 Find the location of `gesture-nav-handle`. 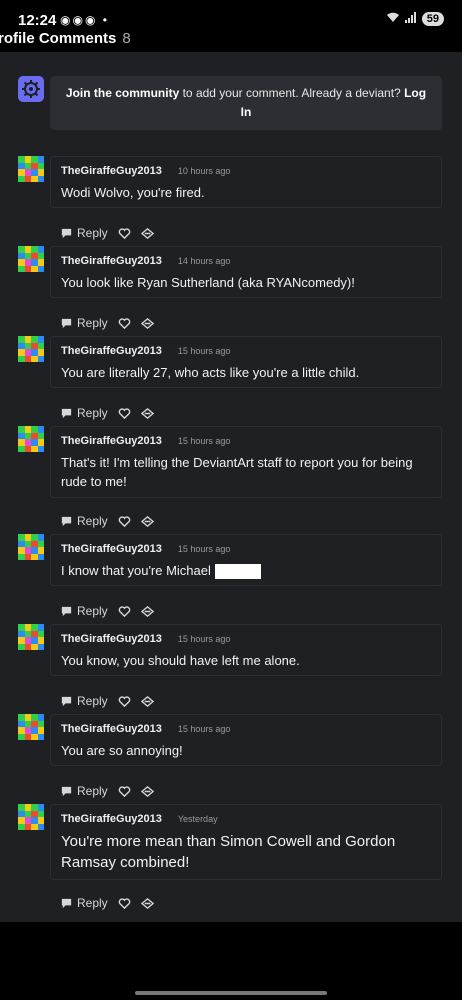

gesture-nav-handle is located at coordinates (231, 993).